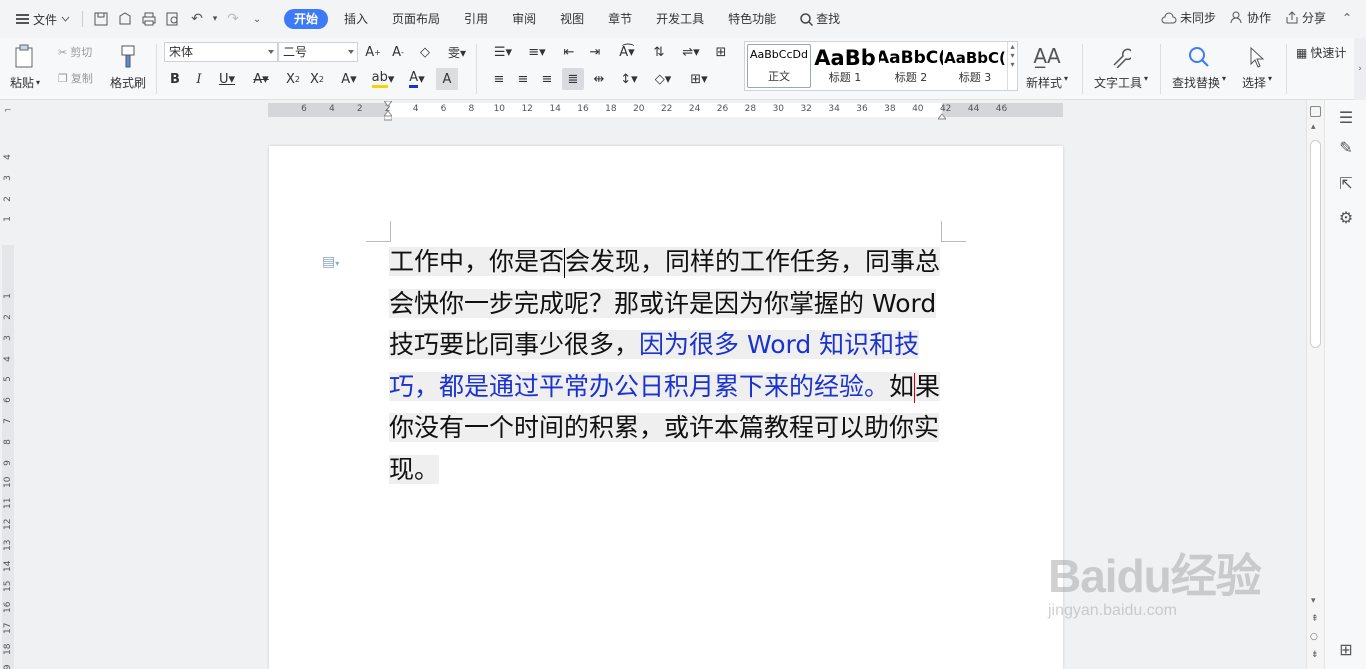 Image resolution: width=1366 pixels, height=669 pixels. I want to click on chevron-down-icon: ▾, so click(215, 19).